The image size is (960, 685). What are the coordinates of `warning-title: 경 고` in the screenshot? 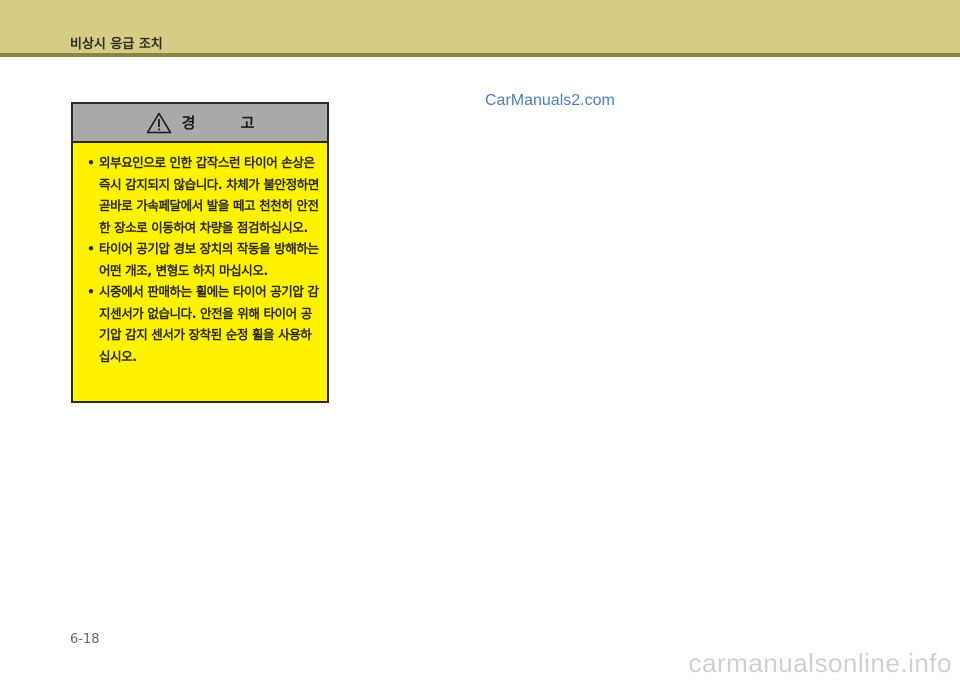 It's located at (228, 123).